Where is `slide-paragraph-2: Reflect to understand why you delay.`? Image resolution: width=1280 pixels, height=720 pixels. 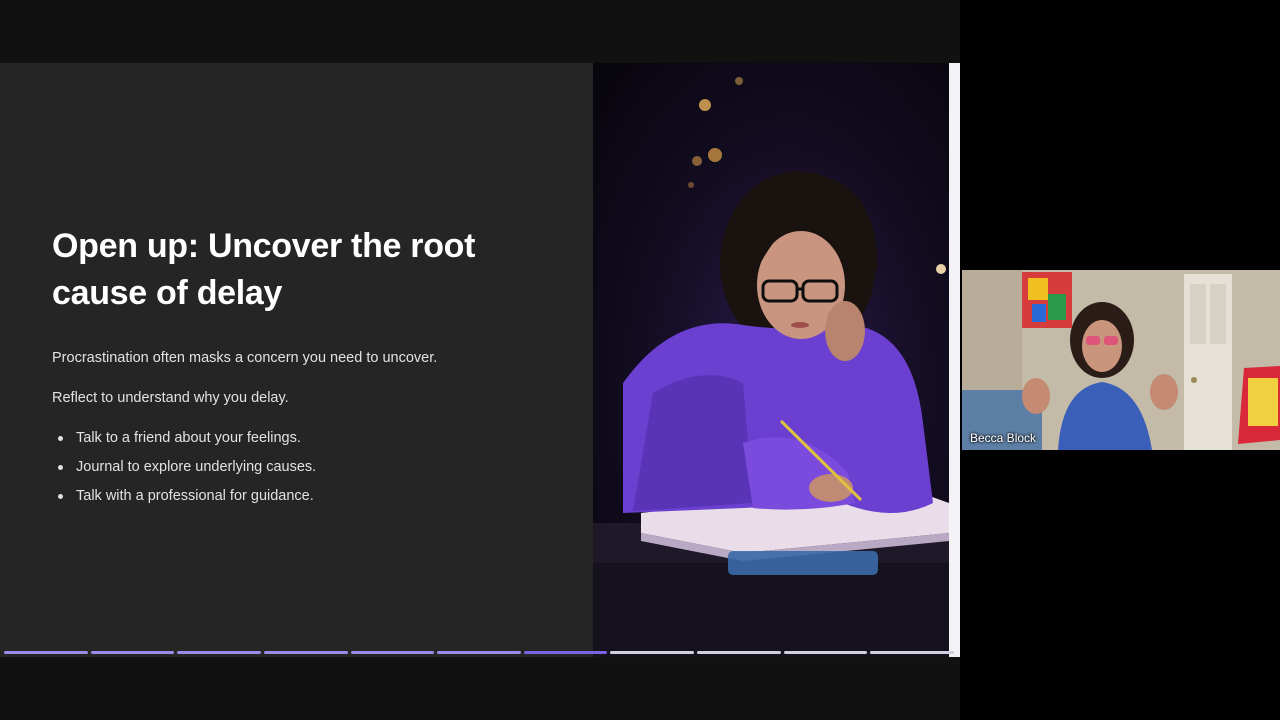
slide-paragraph-2: Reflect to understand why you delay. is located at coordinates (170, 398).